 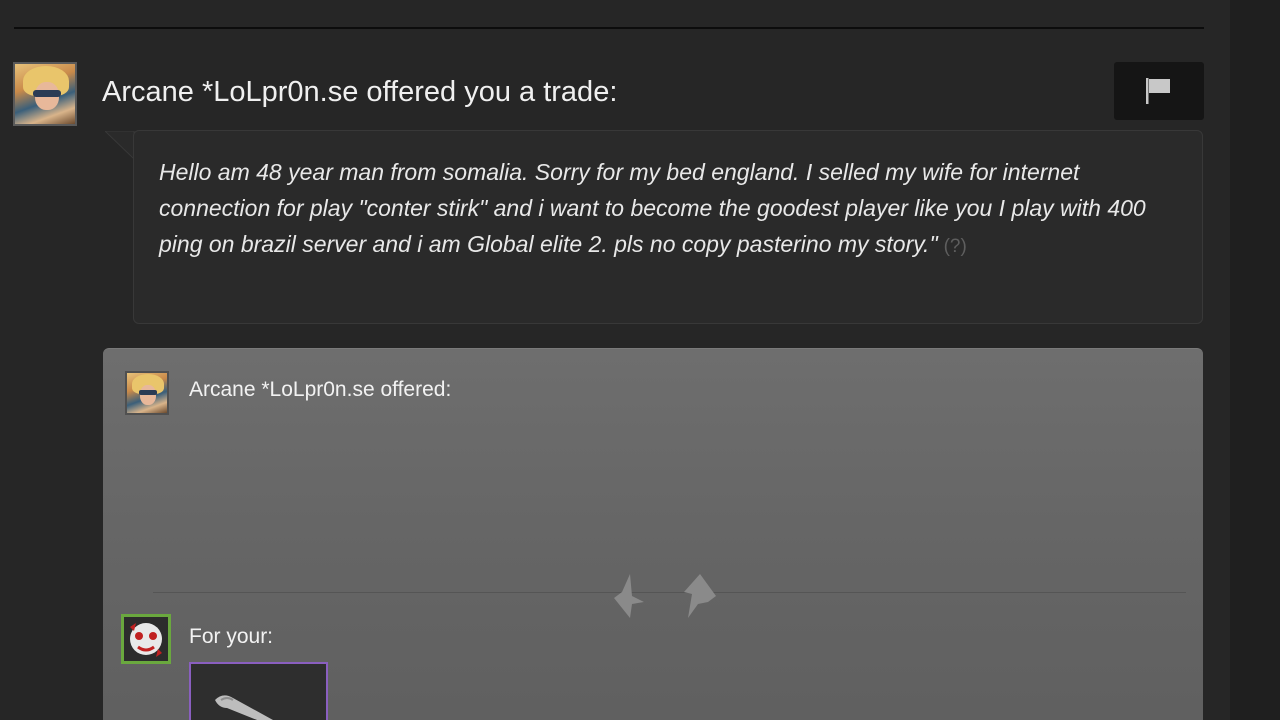 I want to click on trade-offer-title: Arcane *LoLpr0n.se offered you a trade:, so click(x=360, y=92).